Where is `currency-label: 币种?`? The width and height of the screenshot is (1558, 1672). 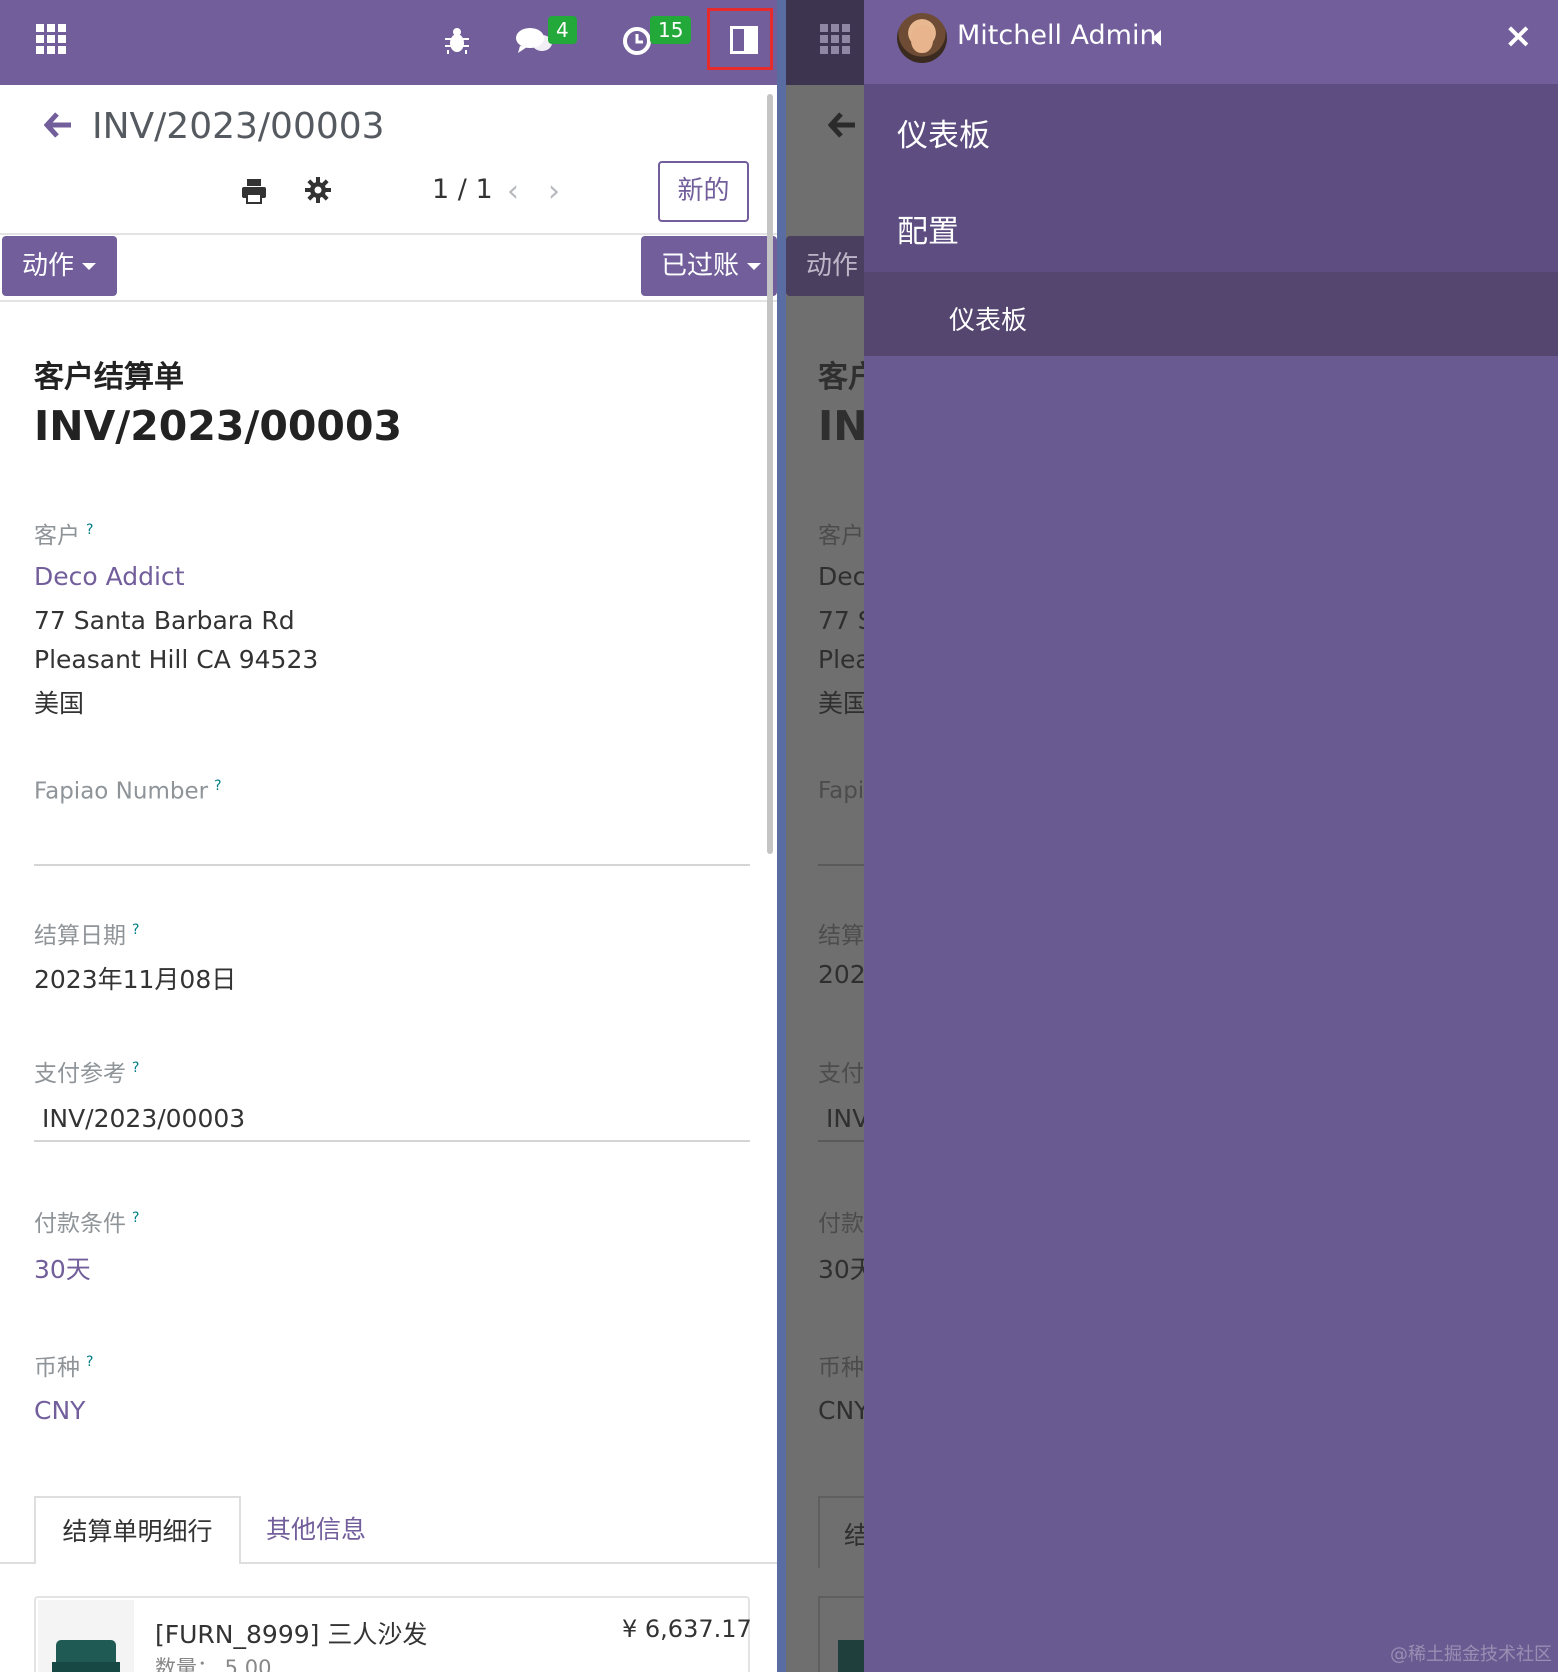 currency-label: 币种? is located at coordinates (64, 1367).